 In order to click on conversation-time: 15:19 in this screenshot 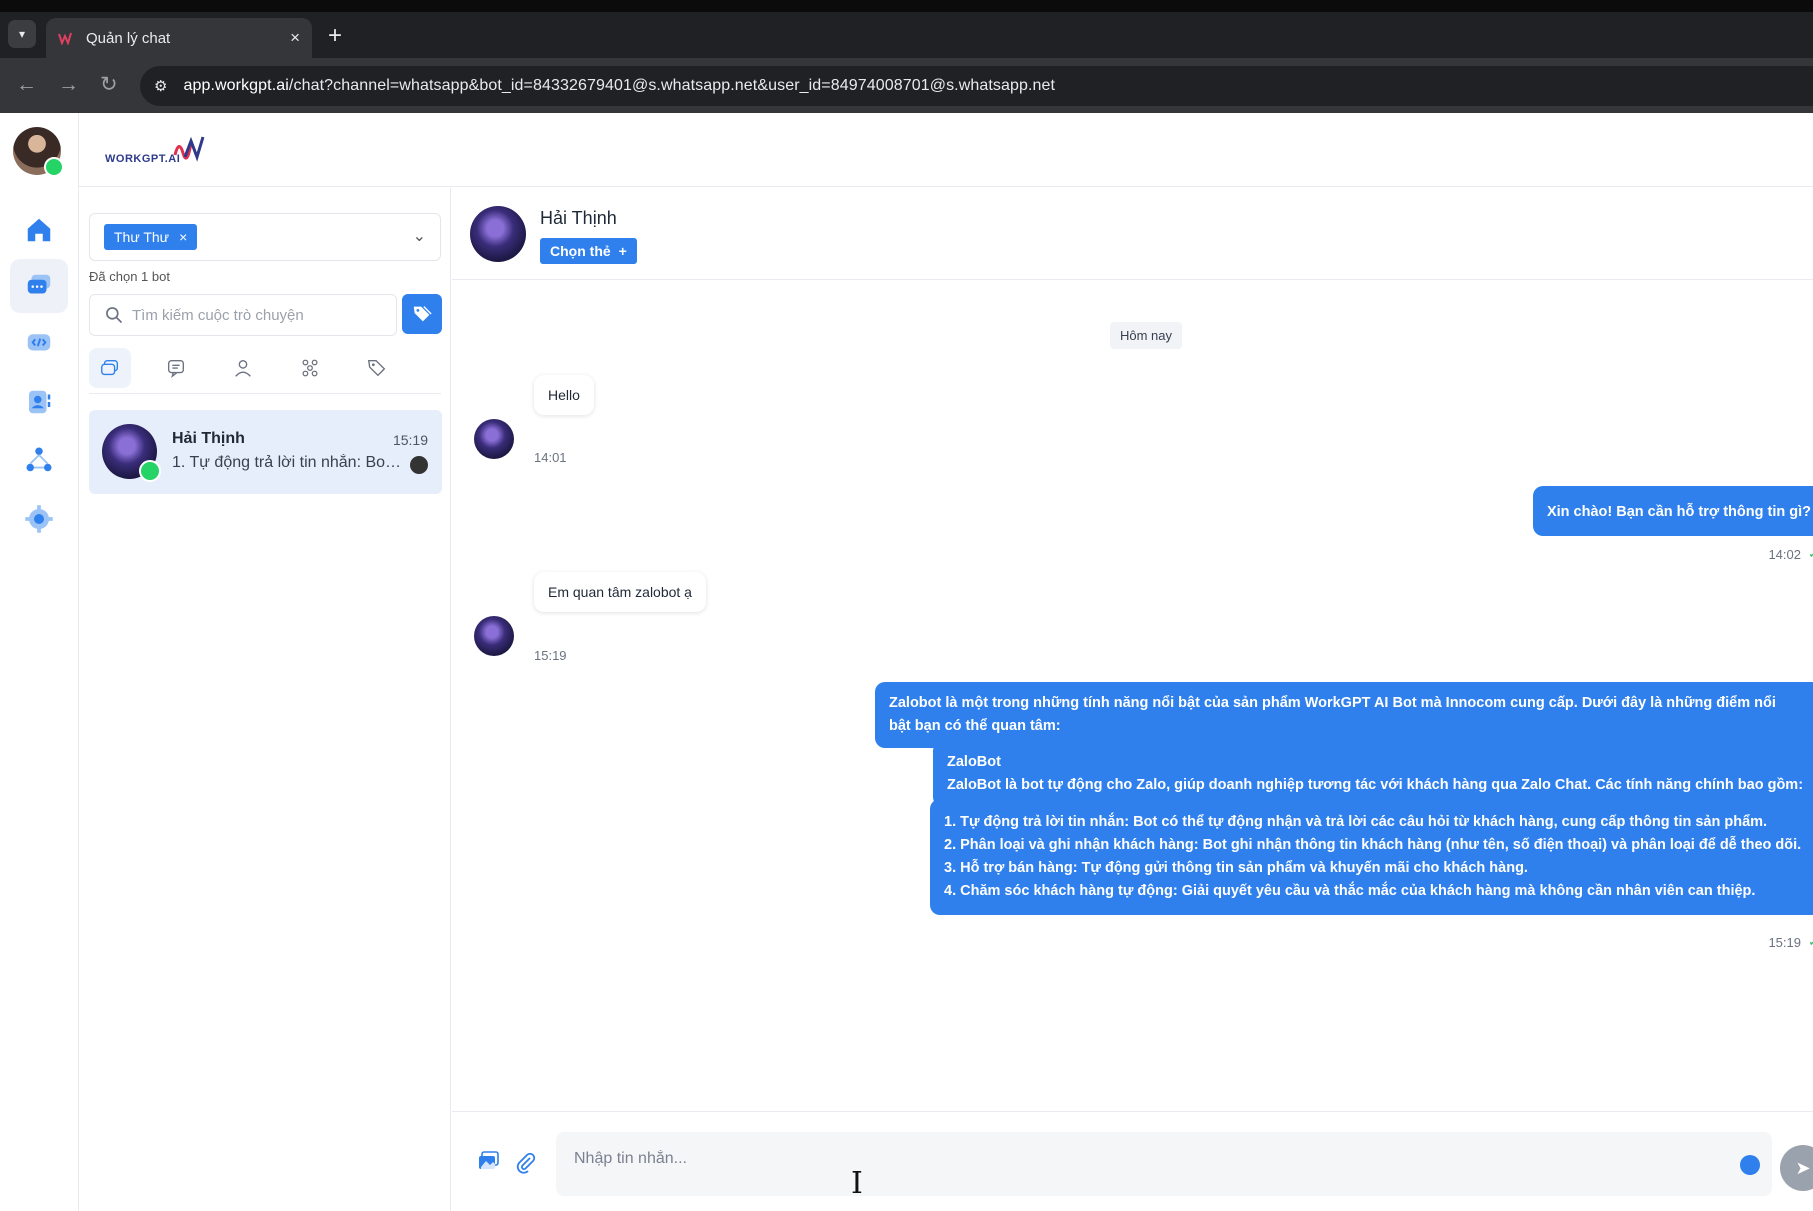, I will do `click(410, 440)`.